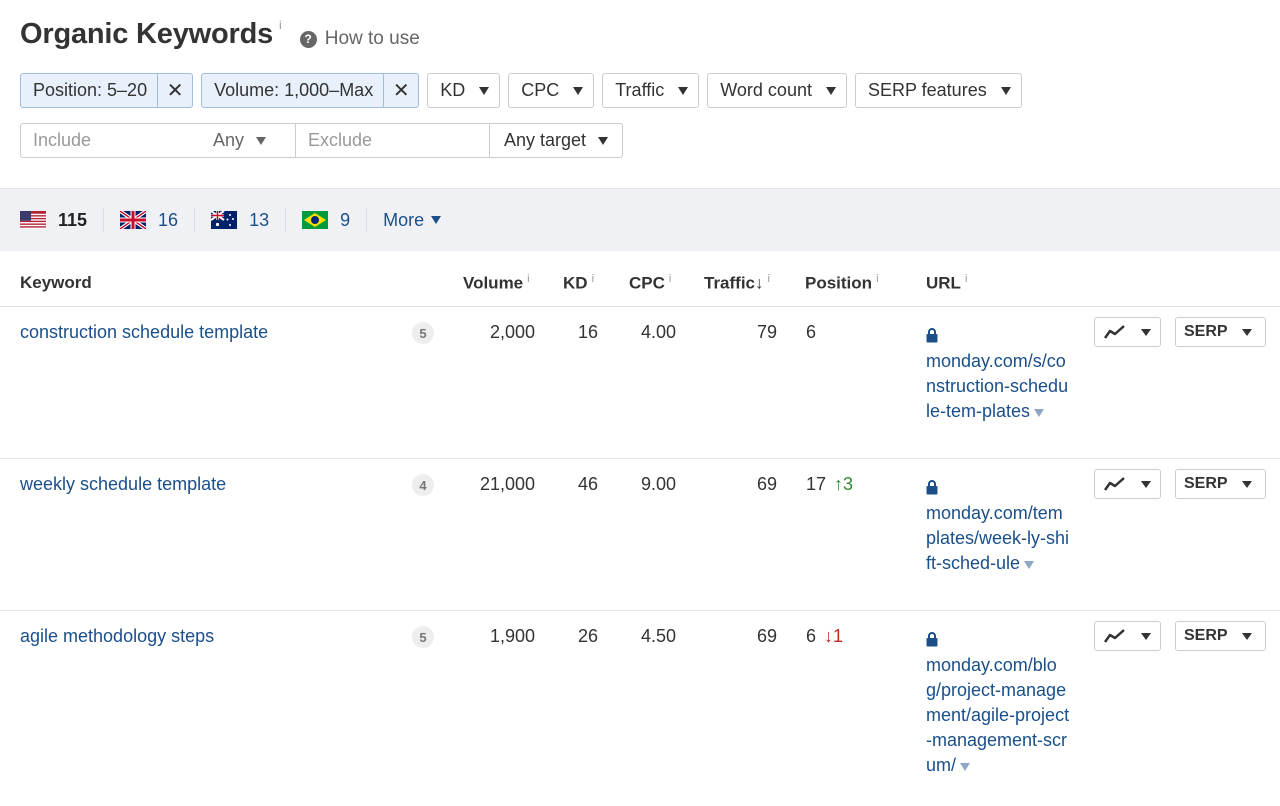  Describe the element at coordinates (540, 90) in the screenshot. I see `cpc-dropdown-label: CPC` at that location.